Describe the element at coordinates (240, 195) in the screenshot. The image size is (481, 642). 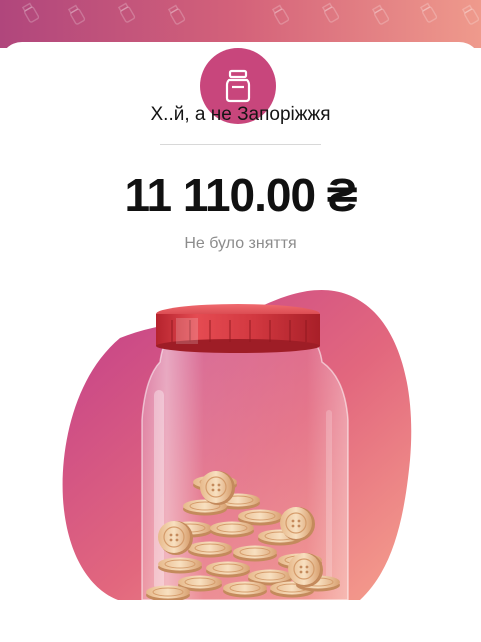
I see `jar-balance: 11 110.00 ₴` at that location.